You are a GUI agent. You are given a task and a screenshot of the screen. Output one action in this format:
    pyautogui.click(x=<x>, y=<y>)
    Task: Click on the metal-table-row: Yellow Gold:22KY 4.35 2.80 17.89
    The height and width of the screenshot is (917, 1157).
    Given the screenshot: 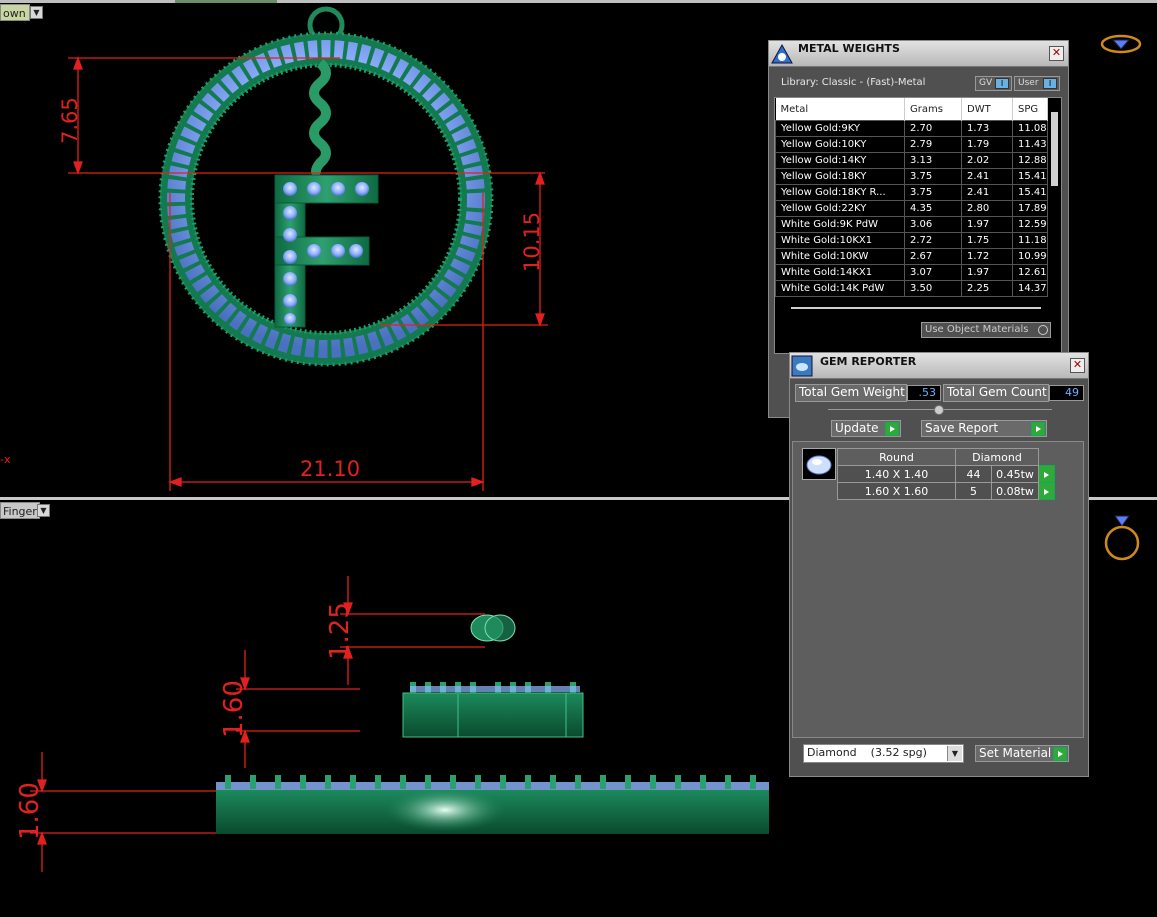 What is the action you would take?
    pyautogui.click(x=911, y=208)
    